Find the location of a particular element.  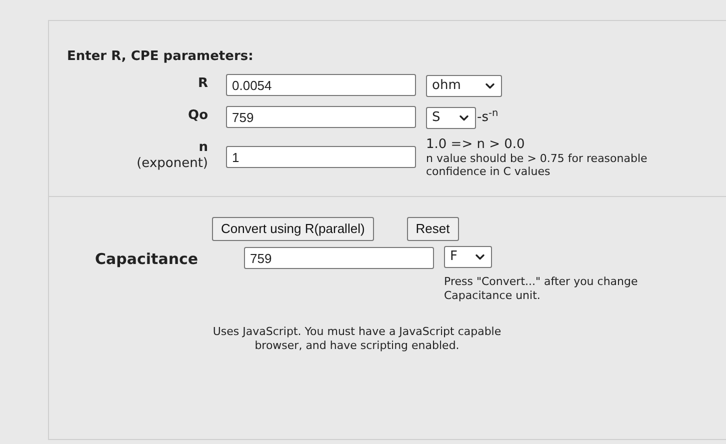

section-heading: Enter R, CPE parameters: is located at coordinates (160, 57).